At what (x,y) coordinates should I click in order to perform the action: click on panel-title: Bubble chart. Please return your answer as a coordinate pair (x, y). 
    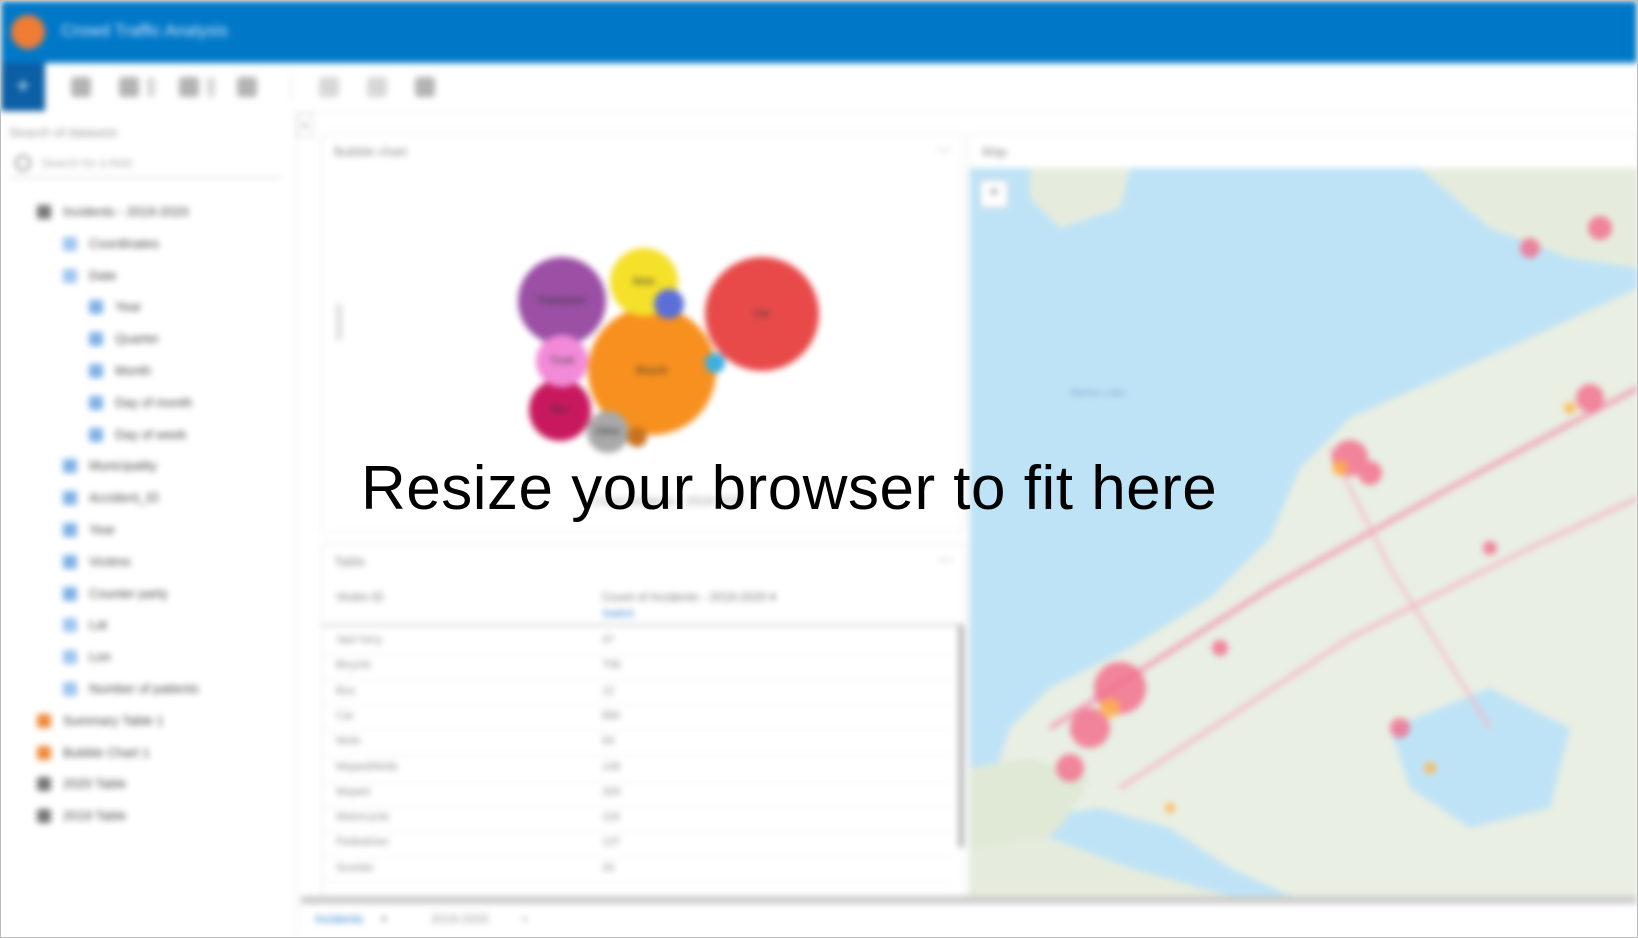
    Looking at the image, I should click on (370, 151).